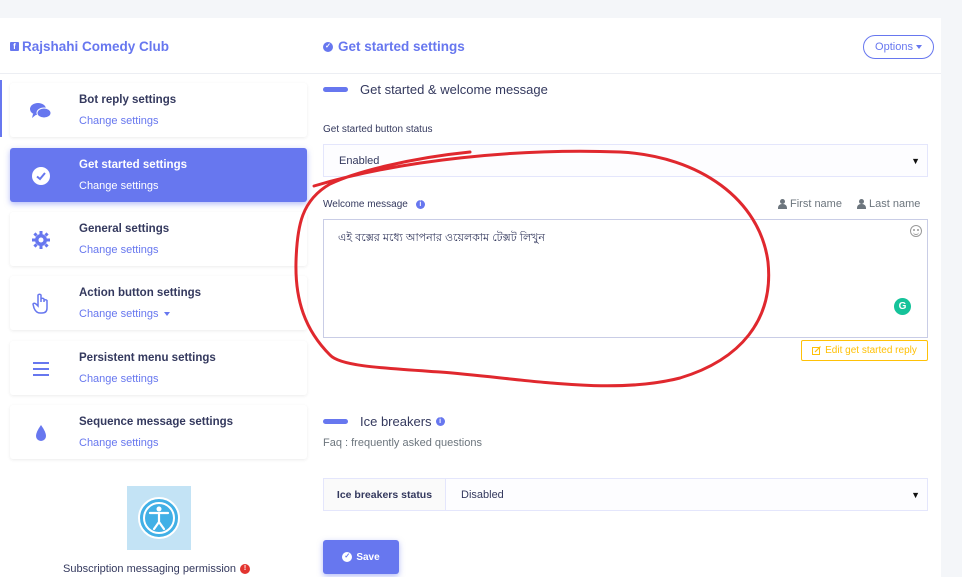  What do you see at coordinates (895, 204) in the screenshot?
I see `last-name-label: Last name` at bounding box center [895, 204].